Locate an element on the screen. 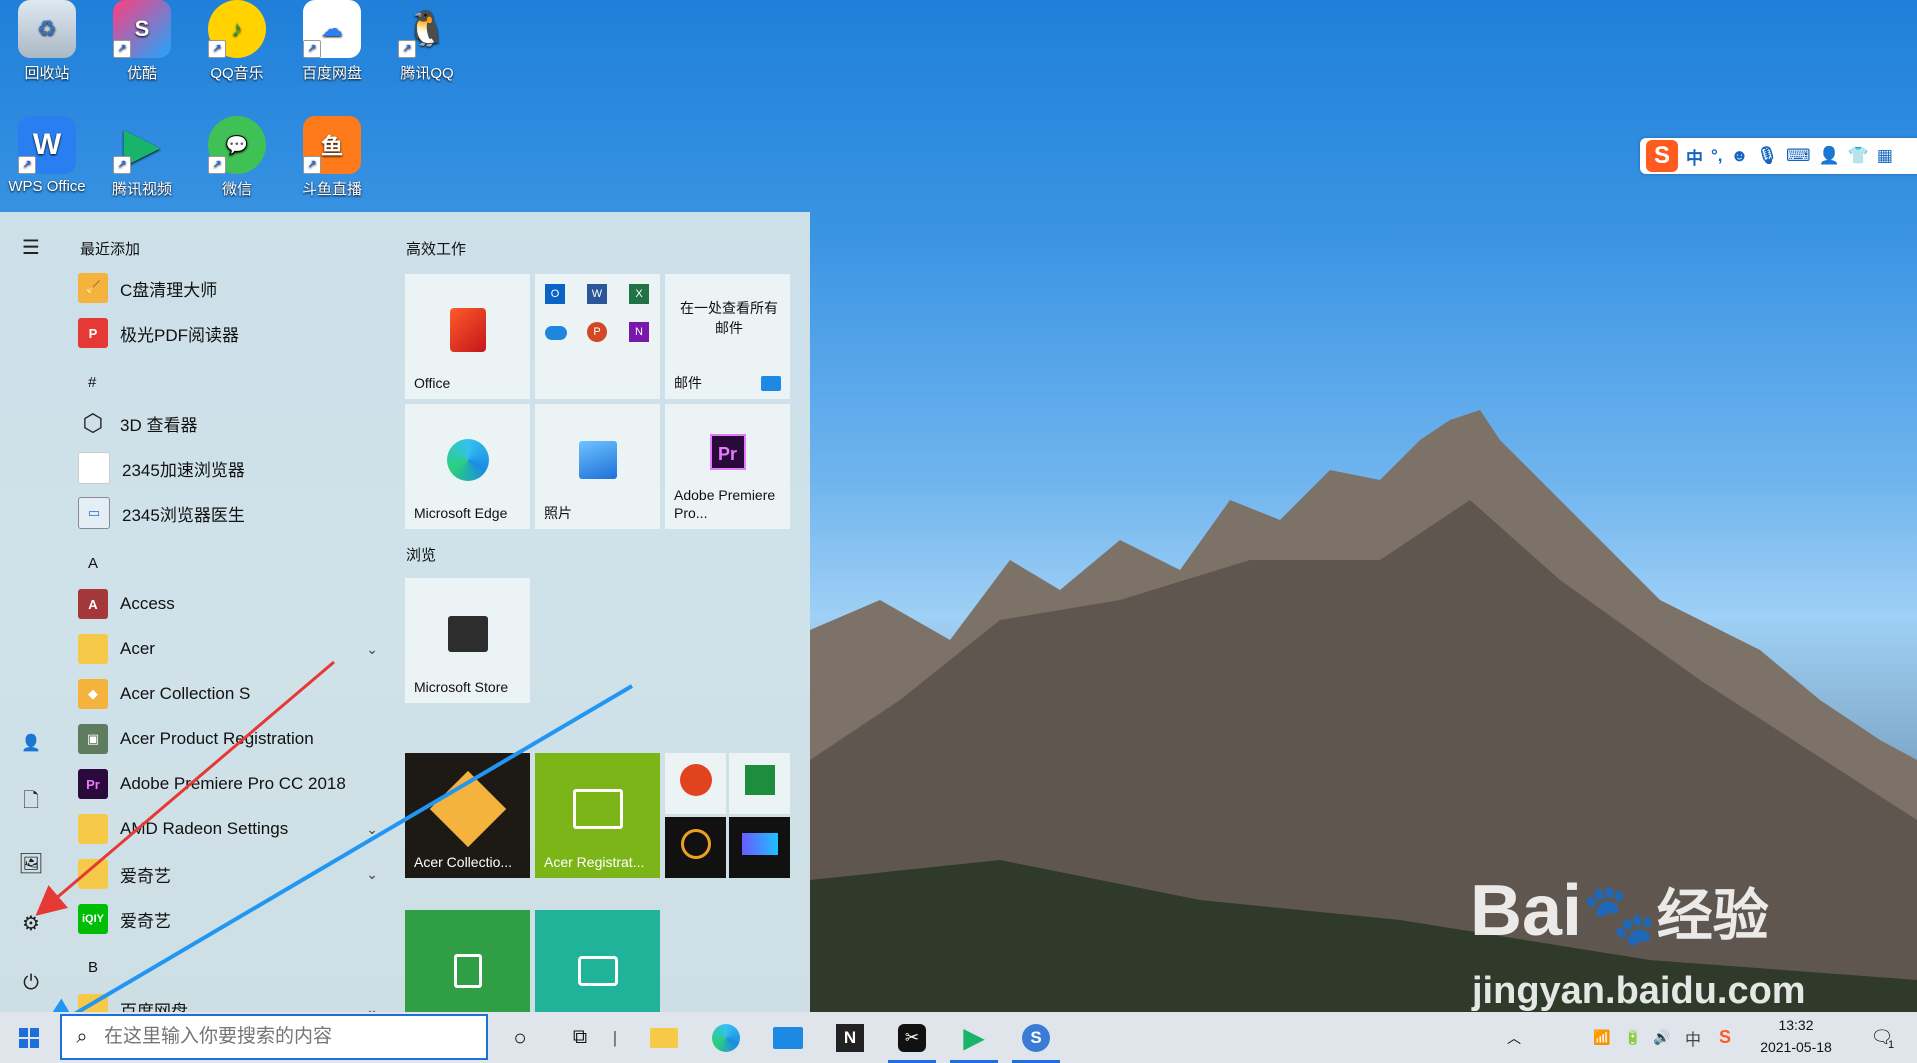 This screenshot has height=1063, width=1917. app-premiere: Pr Adobe Premiere Pro CC 2018 is located at coordinates (228, 784).